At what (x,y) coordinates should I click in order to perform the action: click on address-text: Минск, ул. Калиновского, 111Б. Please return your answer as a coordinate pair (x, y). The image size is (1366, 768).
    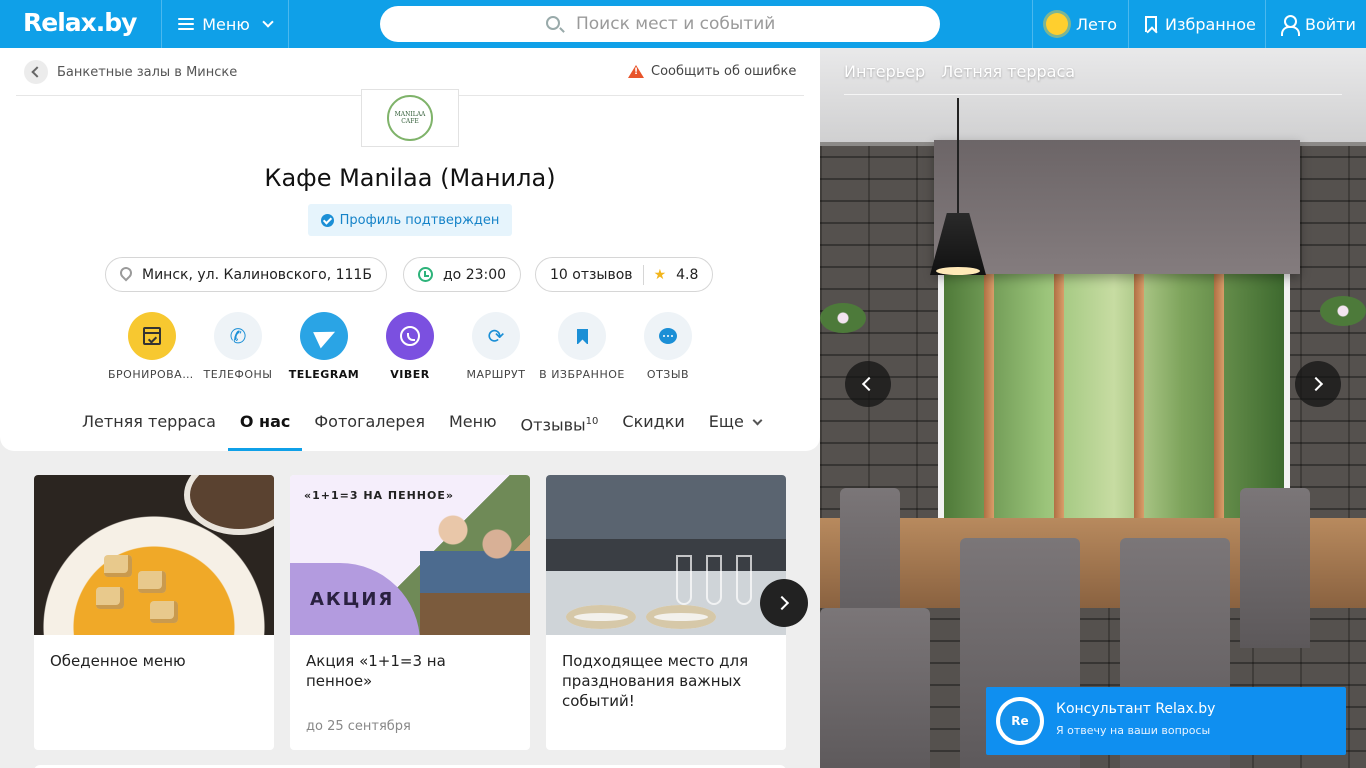
    Looking at the image, I should click on (257, 274).